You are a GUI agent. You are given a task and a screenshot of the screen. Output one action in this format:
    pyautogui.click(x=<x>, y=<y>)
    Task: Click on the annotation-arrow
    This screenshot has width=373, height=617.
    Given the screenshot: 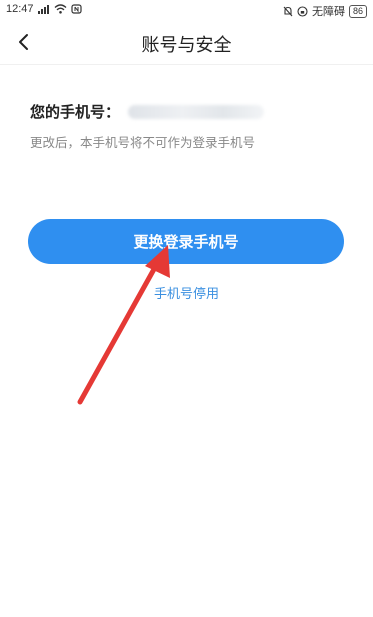 What is the action you would take?
    pyautogui.click(x=123, y=325)
    